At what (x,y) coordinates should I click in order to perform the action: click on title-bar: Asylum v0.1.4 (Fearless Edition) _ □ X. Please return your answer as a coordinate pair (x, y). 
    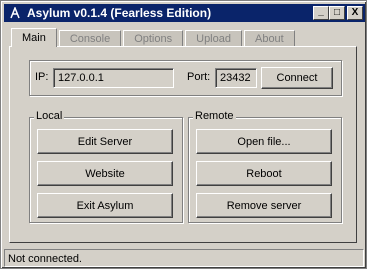
    Looking at the image, I should click on (184, 13).